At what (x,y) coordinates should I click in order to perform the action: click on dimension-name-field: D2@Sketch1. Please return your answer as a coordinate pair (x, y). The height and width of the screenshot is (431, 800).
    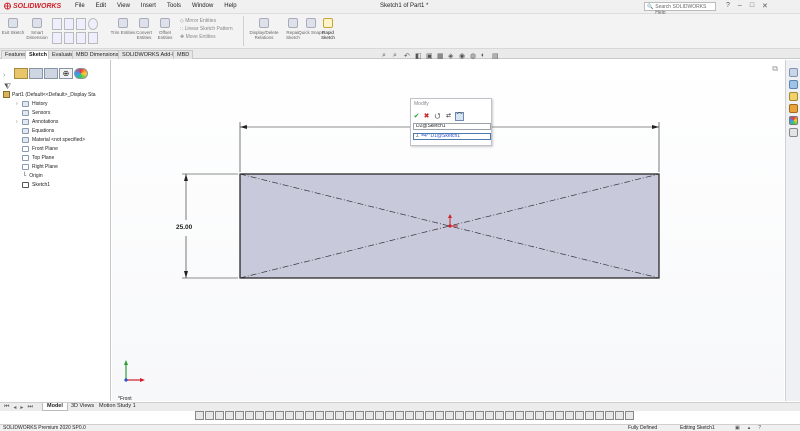
    Looking at the image, I should click on (452, 126).